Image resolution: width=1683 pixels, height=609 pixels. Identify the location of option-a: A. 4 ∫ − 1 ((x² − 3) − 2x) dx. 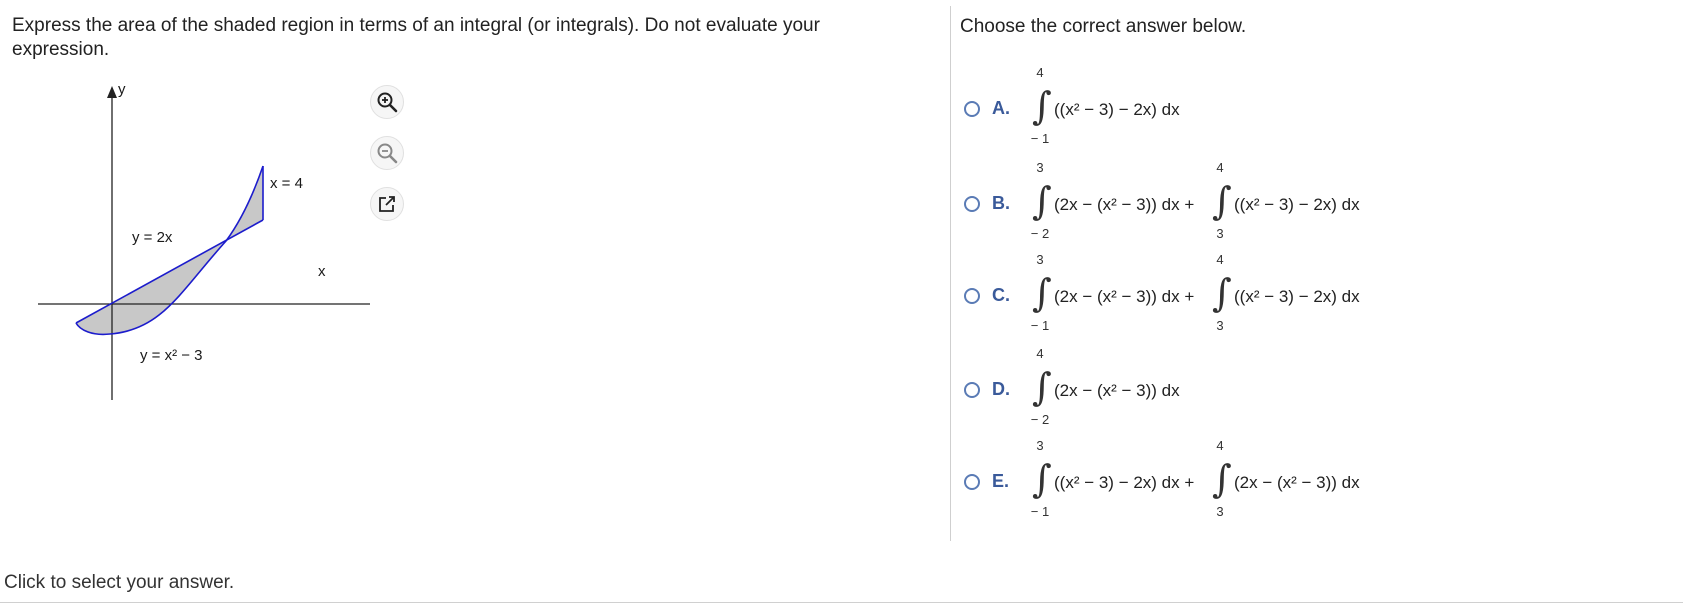
(1312, 105).